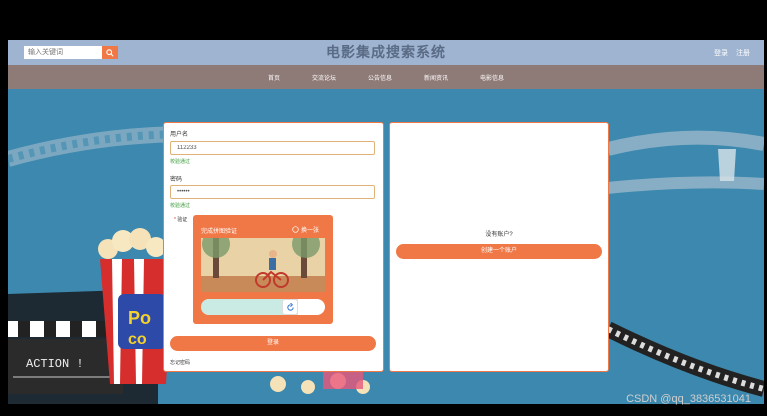 This screenshot has height=416, width=767. Describe the element at coordinates (320, 381) in the screenshot. I see `popcorn-pile-art` at that location.